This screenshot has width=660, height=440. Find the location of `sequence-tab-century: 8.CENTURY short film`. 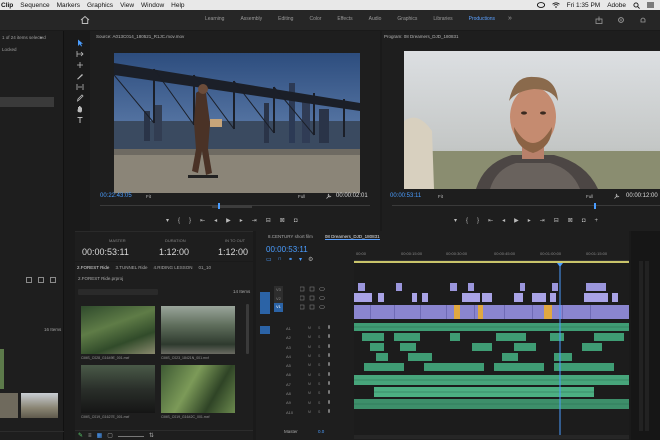

sequence-tab-century: 8.CENTURY short film is located at coordinates (290, 236).